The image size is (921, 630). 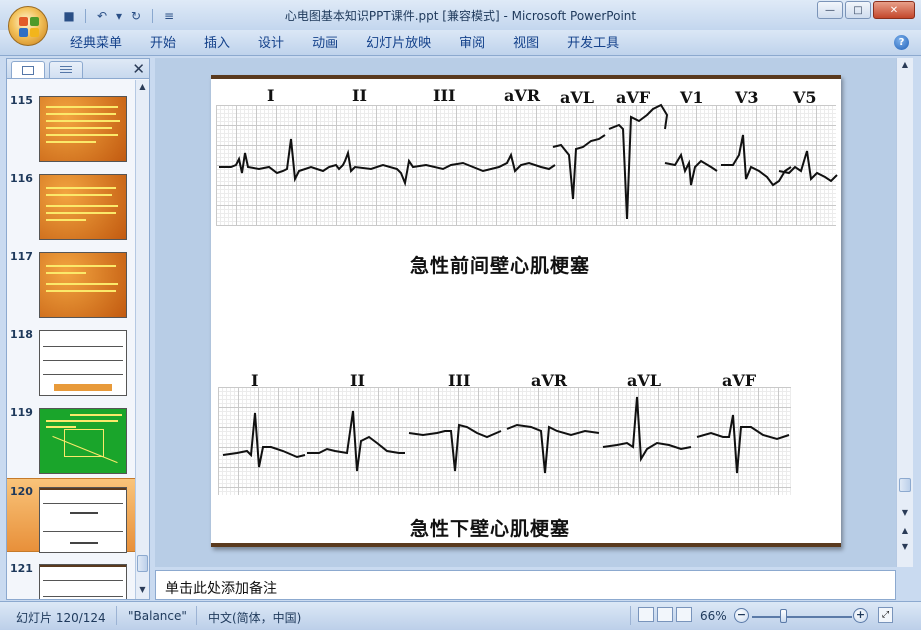 I want to click on close-panel-icon: ✕, so click(x=138, y=69).